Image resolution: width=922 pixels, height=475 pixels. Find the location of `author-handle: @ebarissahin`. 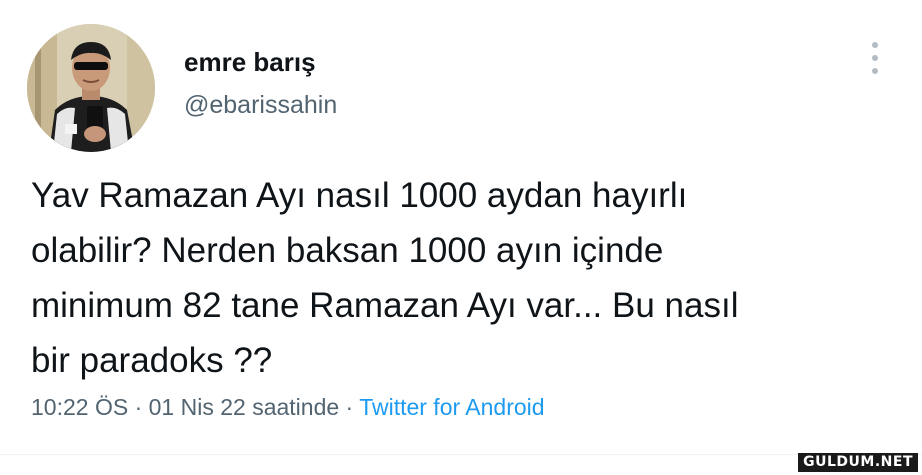

author-handle: @ebarissahin is located at coordinates (260, 105).